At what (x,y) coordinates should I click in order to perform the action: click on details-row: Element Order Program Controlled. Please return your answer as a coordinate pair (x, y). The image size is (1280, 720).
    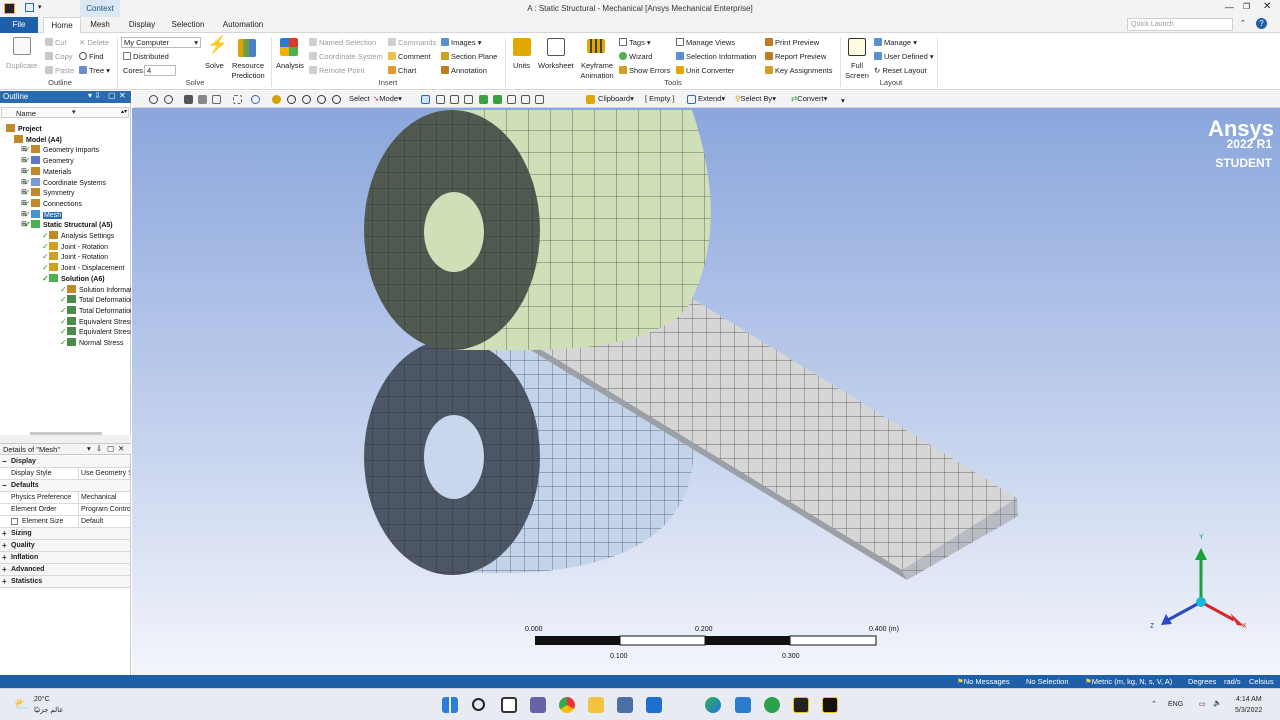
    Looking at the image, I should click on (65, 510).